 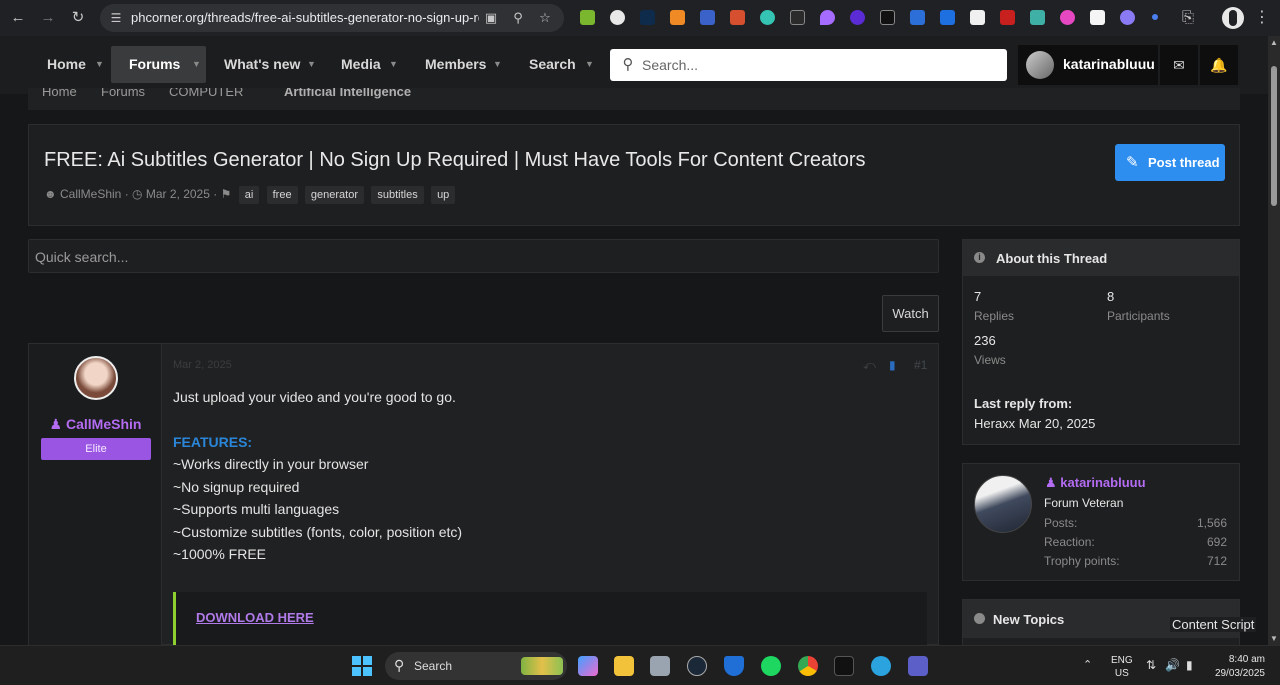 I want to click on extension-dot-icon, so click(x=1155, y=17).